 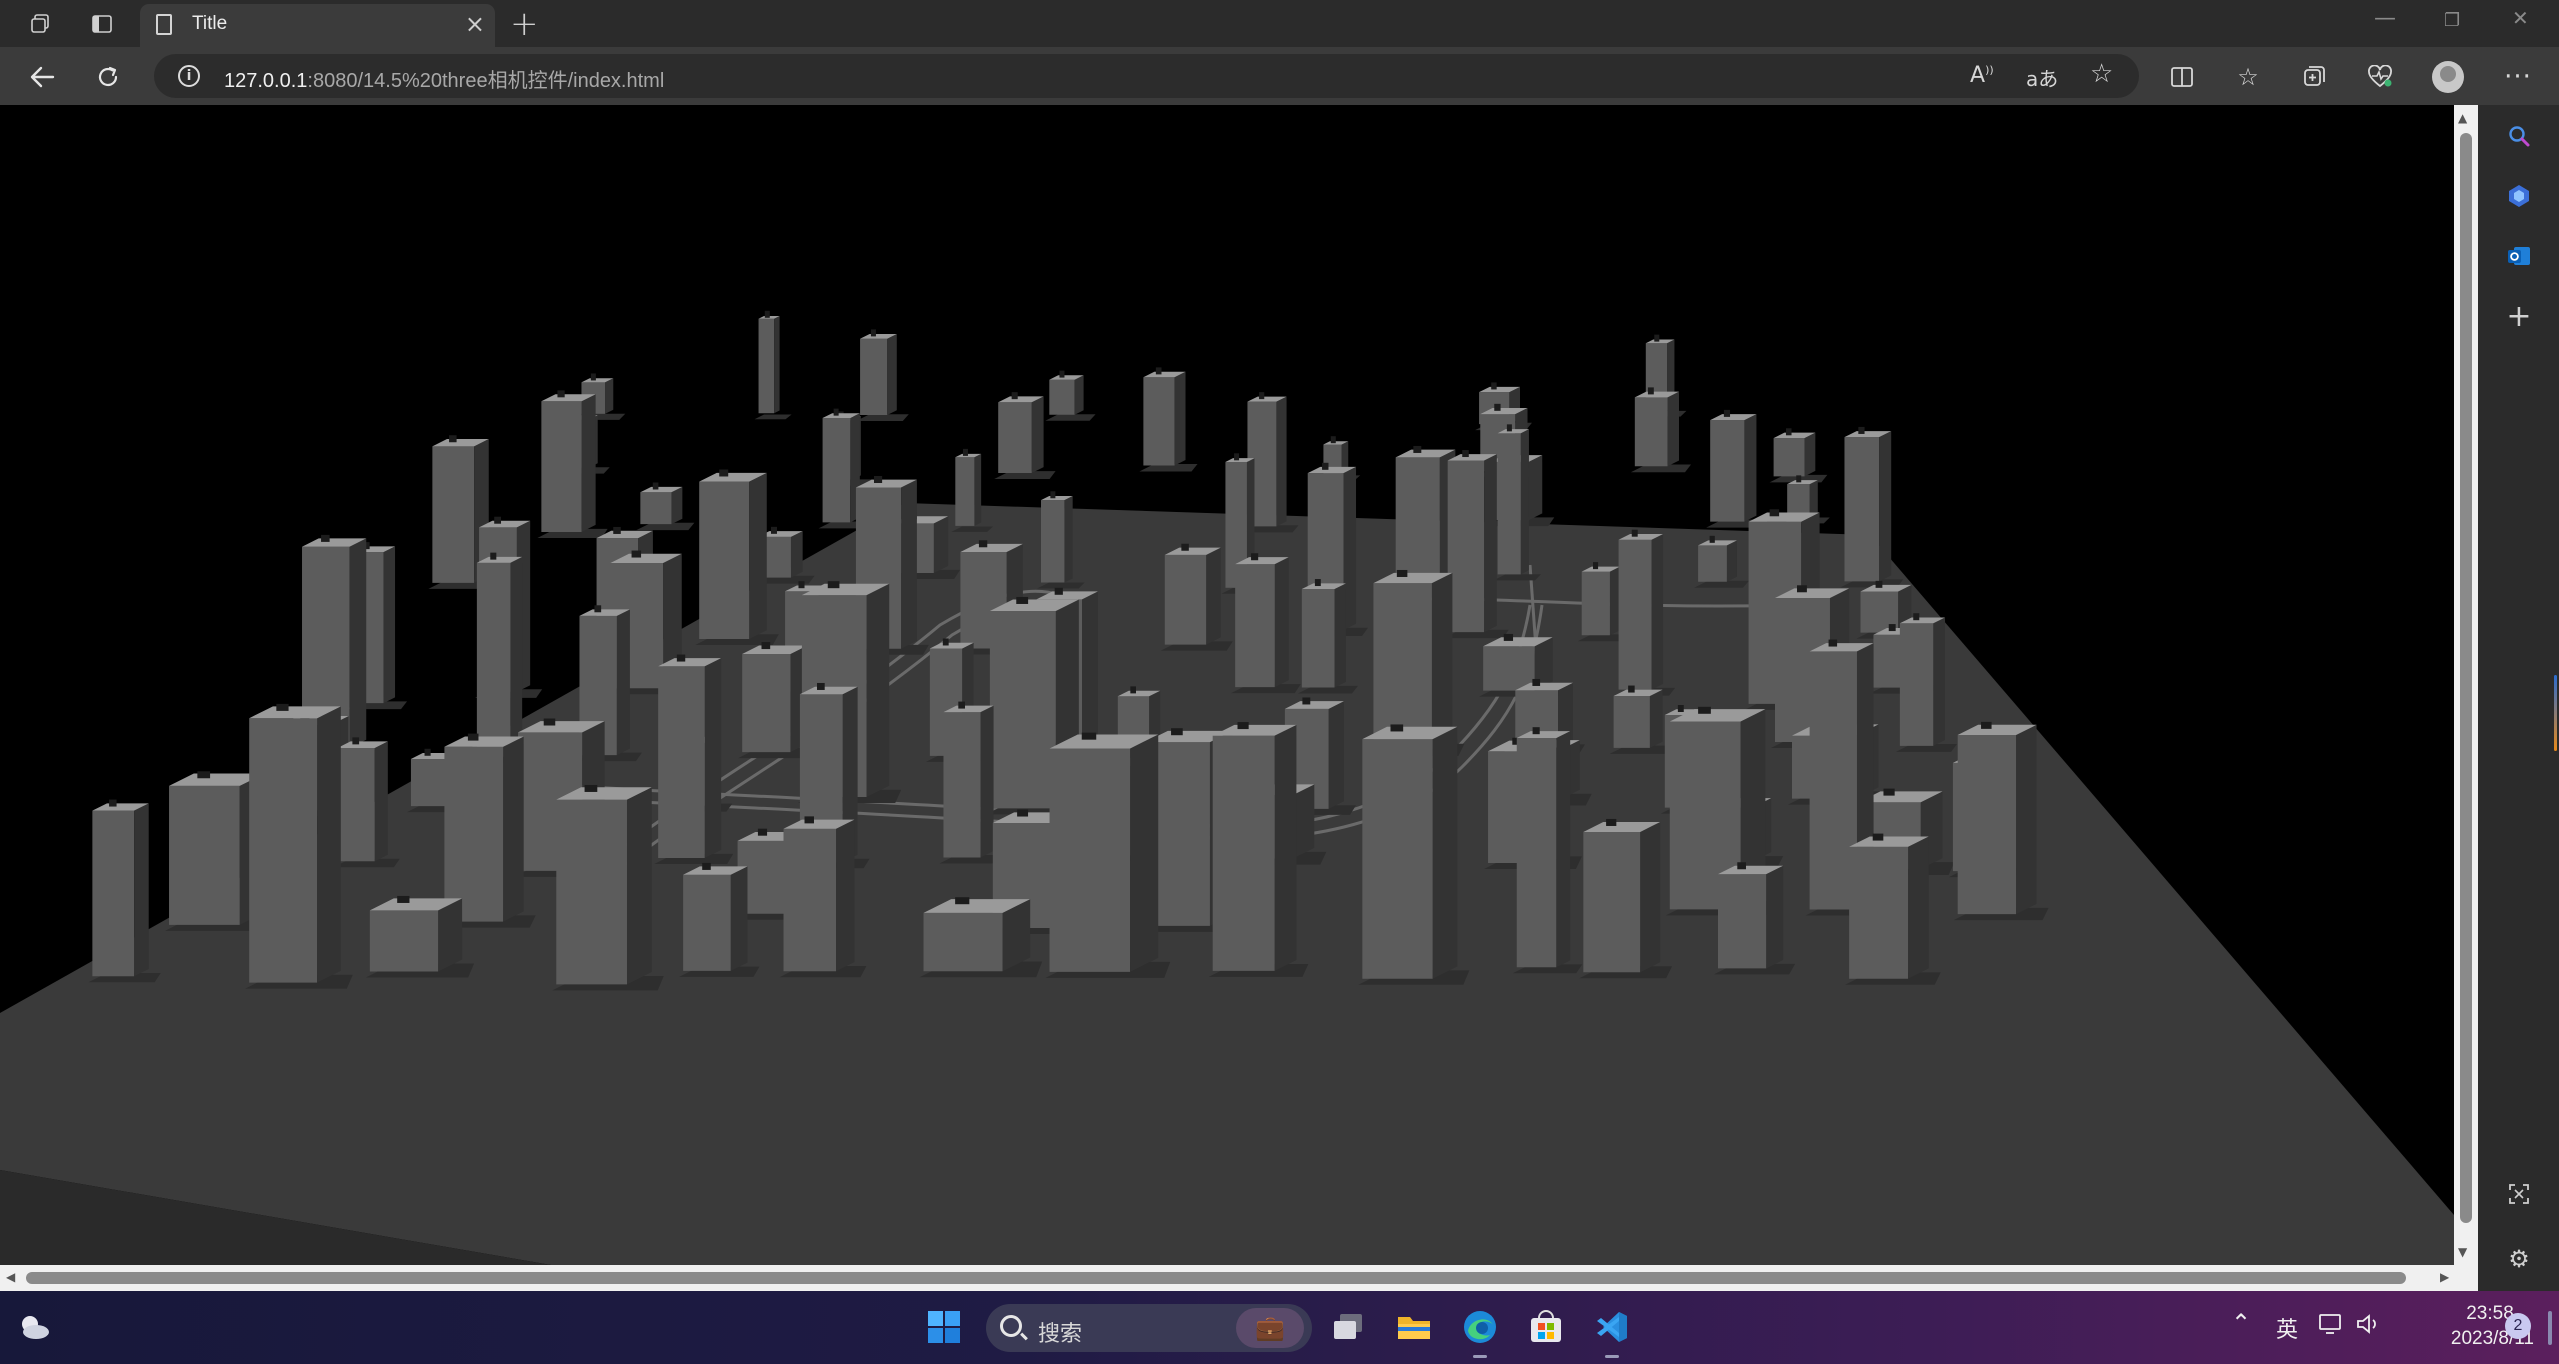 What do you see at coordinates (102, 24) in the screenshot?
I see `tab-actions-icon` at bounding box center [102, 24].